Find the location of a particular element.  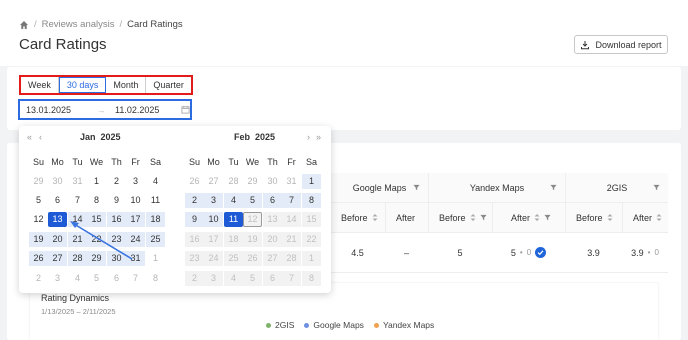

calendar-day: 13 is located at coordinates (57, 219).